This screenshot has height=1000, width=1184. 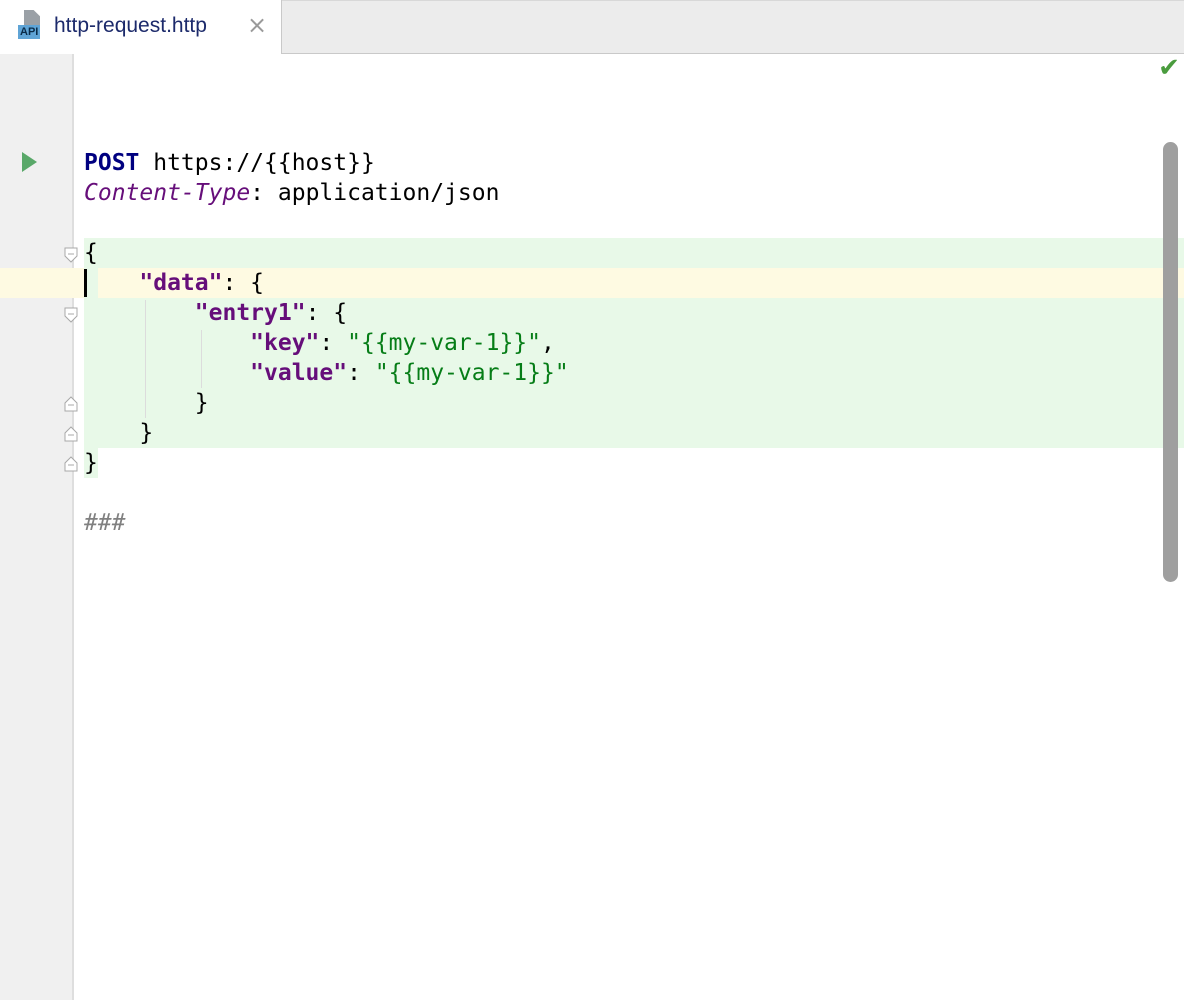 What do you see at coordinates (1170, 362) in the screenshot?
I see `vertical-scrollbar-thumb` at bounding box center [1170, 362].